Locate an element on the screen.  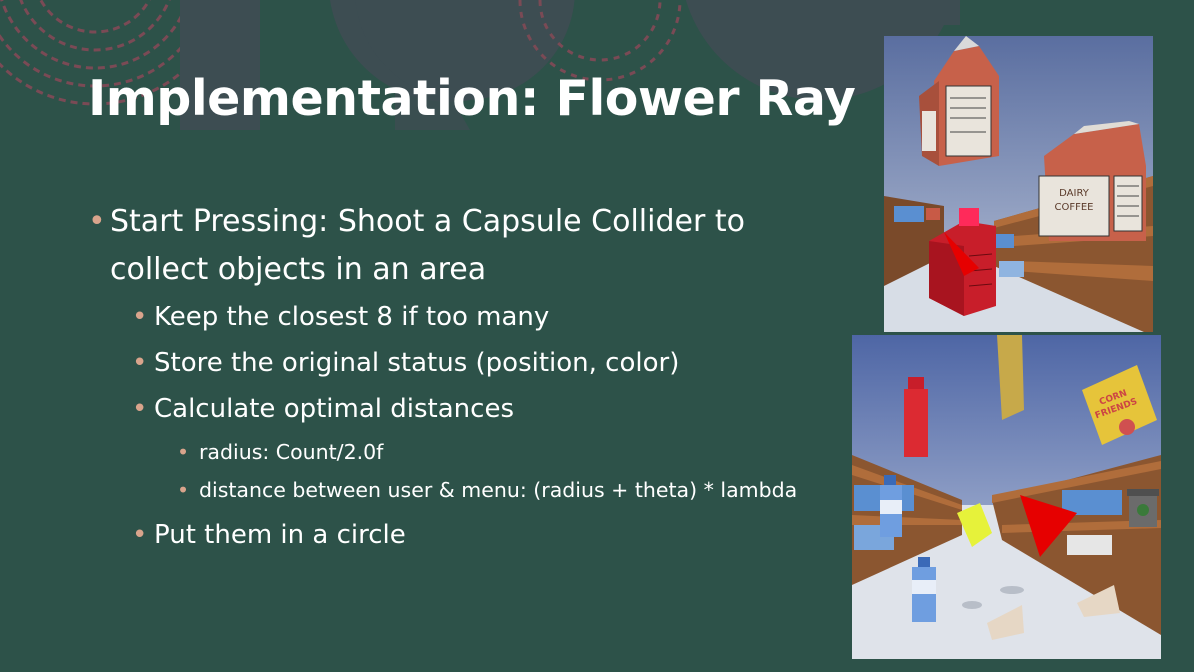
vr-screenshot-carton: DAIRY COFFEE is located at coordinates (1018, 184).